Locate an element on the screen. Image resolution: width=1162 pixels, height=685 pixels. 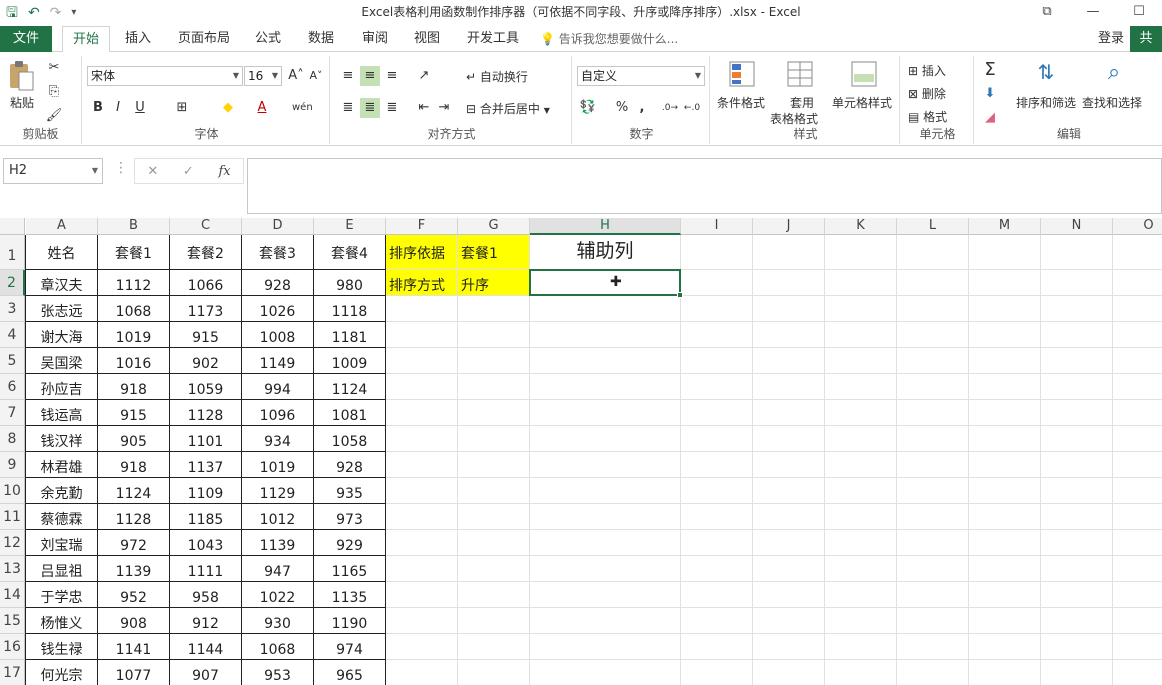
cell-f14 is located at coordinates (422, 595).